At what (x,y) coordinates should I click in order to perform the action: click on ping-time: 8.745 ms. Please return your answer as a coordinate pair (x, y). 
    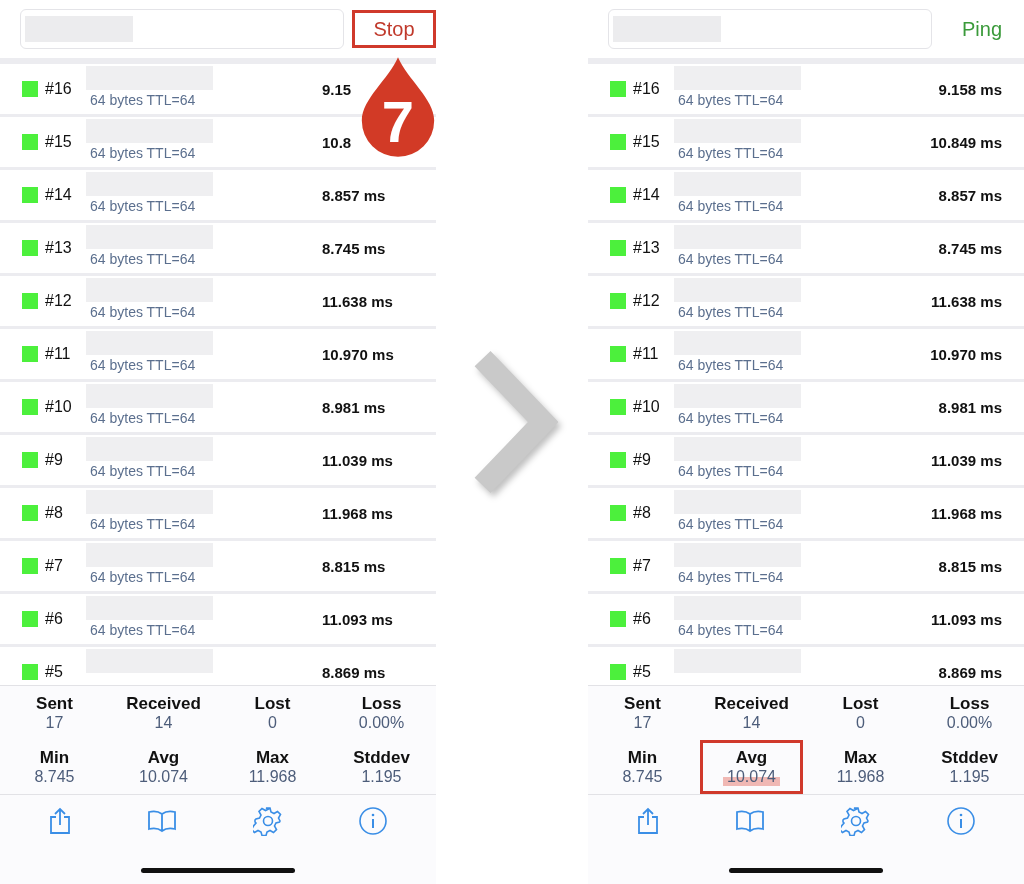
    Looking at the image, I should click on (970, 248).